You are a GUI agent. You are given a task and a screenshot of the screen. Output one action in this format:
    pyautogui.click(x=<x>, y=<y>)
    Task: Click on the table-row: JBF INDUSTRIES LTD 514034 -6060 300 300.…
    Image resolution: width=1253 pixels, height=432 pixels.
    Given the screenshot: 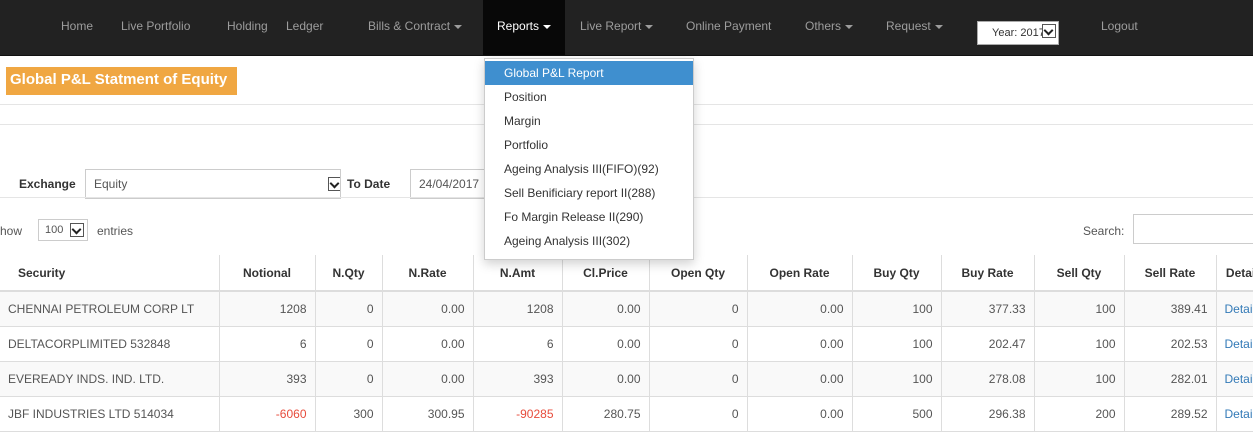 What is the action you would take?
    pyautogui.click(x=626, y=414)
    